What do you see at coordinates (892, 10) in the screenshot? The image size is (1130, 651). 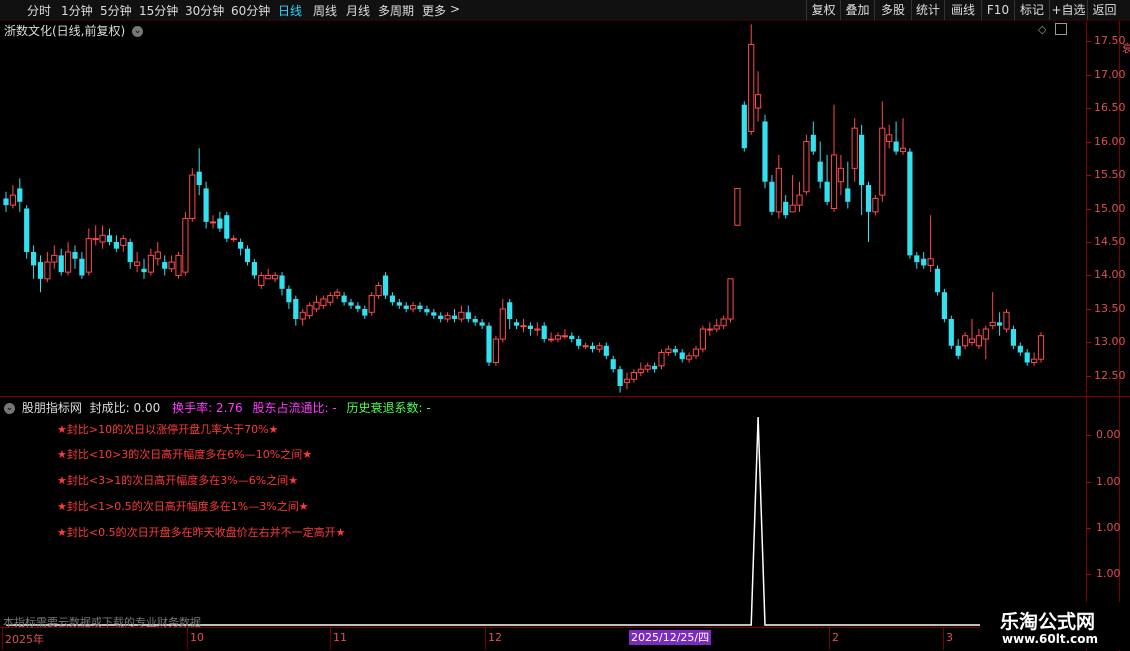 I see `toolbar-button-2: 多股` at bounding box center [892, 10].